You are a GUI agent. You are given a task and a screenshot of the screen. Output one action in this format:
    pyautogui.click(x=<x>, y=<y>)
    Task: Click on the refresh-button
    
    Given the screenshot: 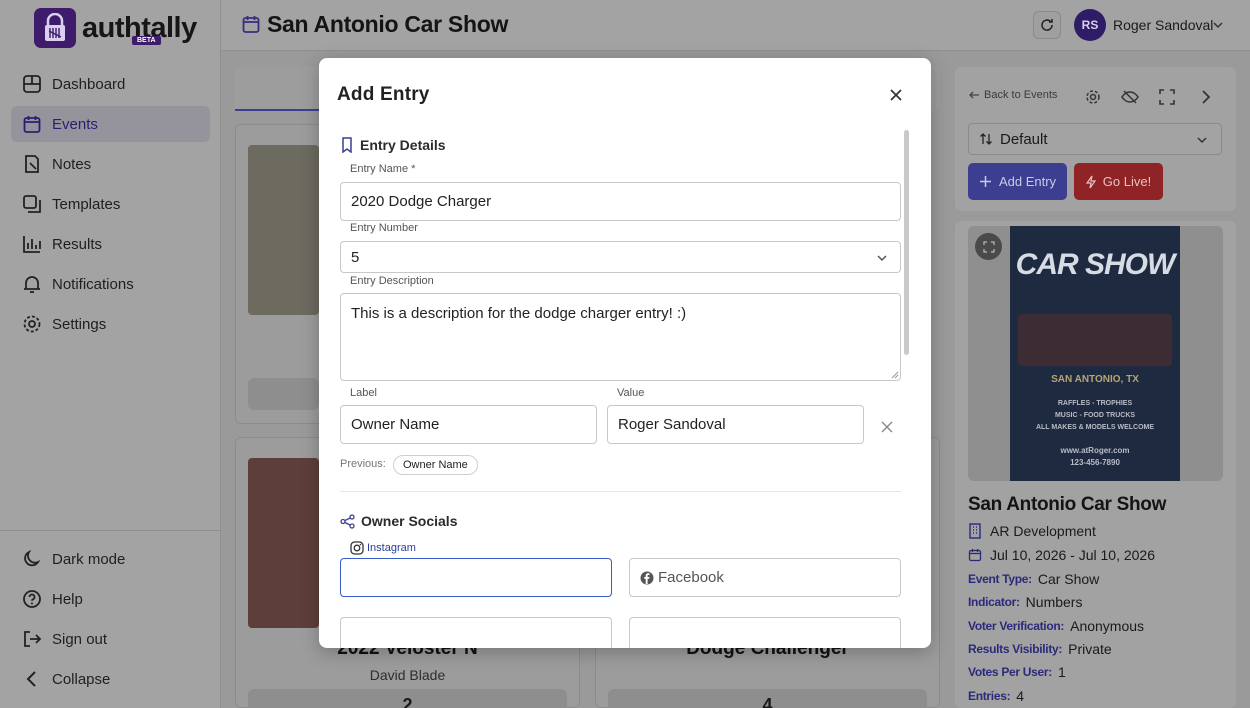 What is the action you would take?
    pyautogui.click(x=1047, y=25)
    